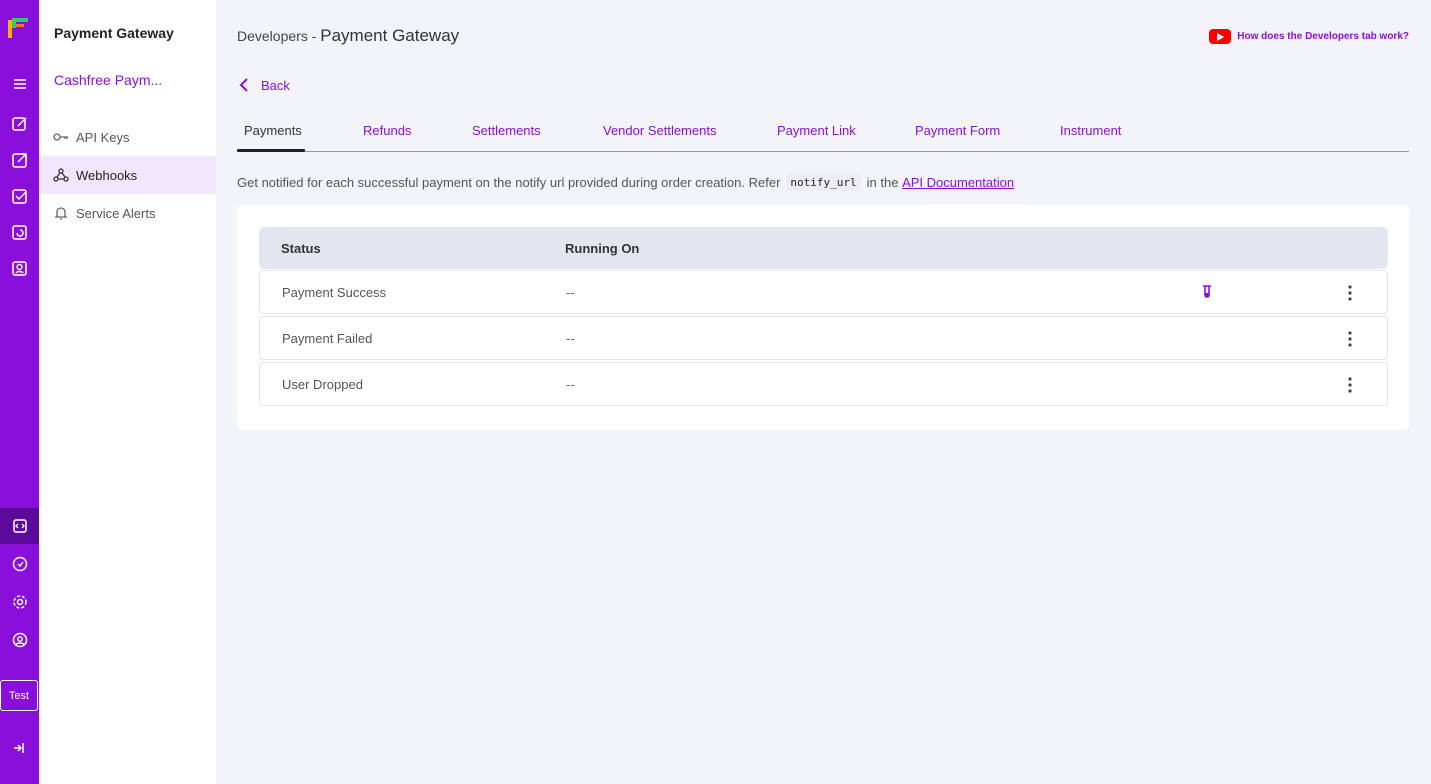 This screenshot has width=1431, height=784. I want to click on description-middle: in the, so click(882, 182).